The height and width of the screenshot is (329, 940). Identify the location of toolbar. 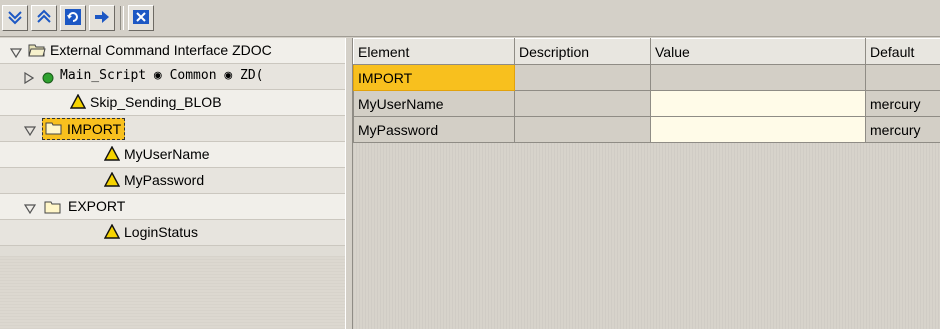
(470, 18).